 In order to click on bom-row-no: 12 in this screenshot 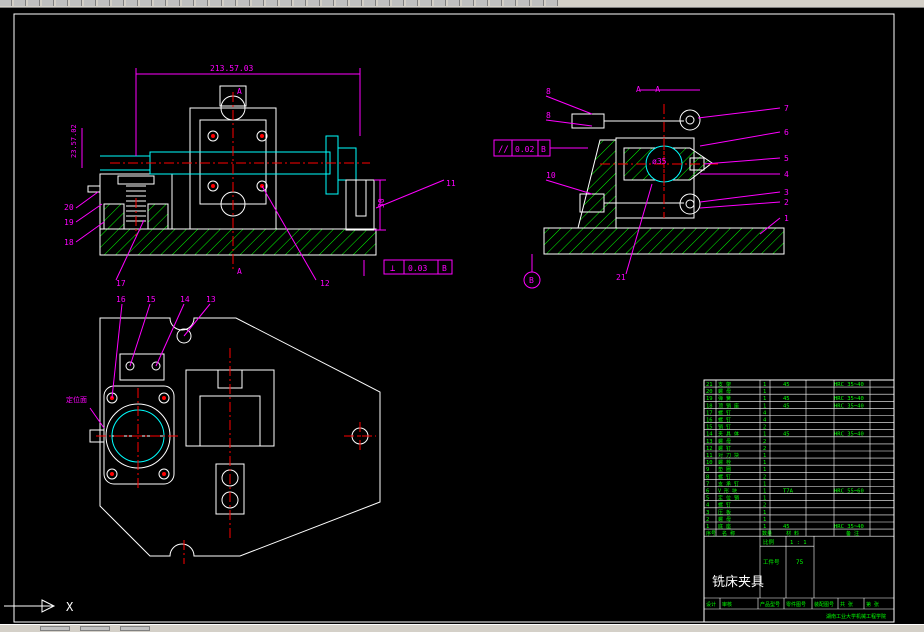, I will do `click(709, 449)`.